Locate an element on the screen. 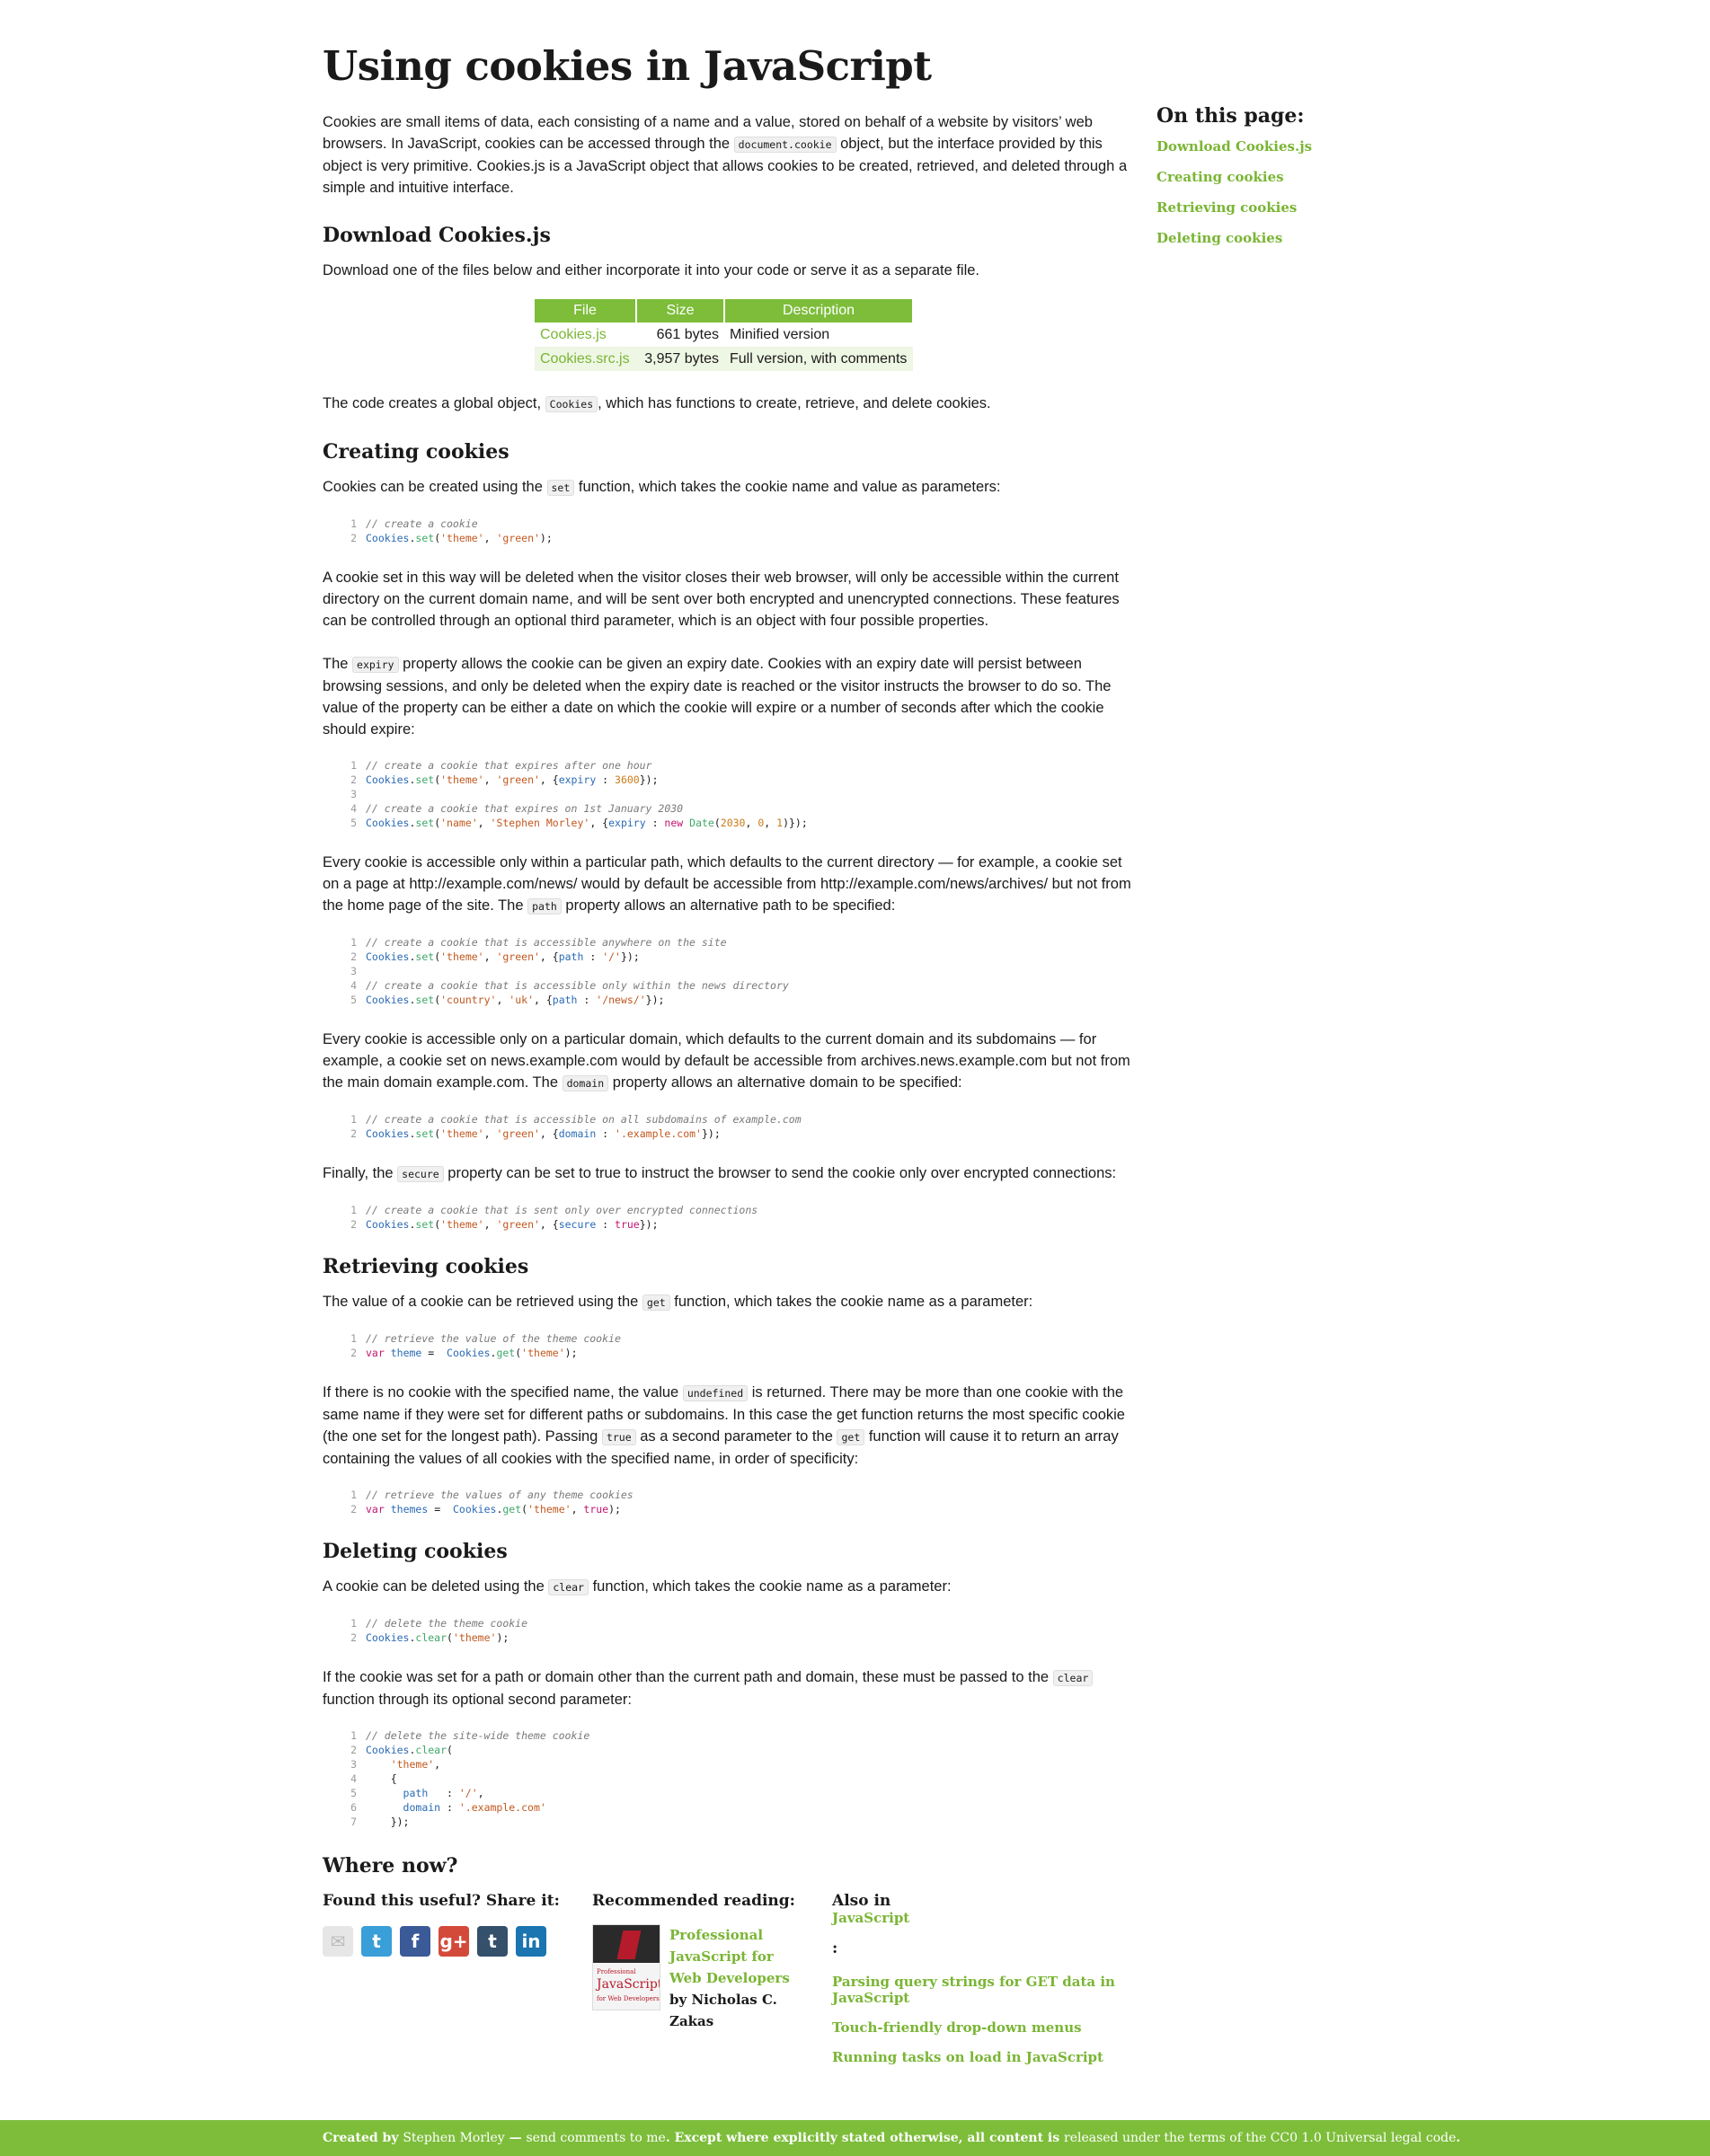  also-heading: Also in JavaScript: is located at coordinates (994, 1924).